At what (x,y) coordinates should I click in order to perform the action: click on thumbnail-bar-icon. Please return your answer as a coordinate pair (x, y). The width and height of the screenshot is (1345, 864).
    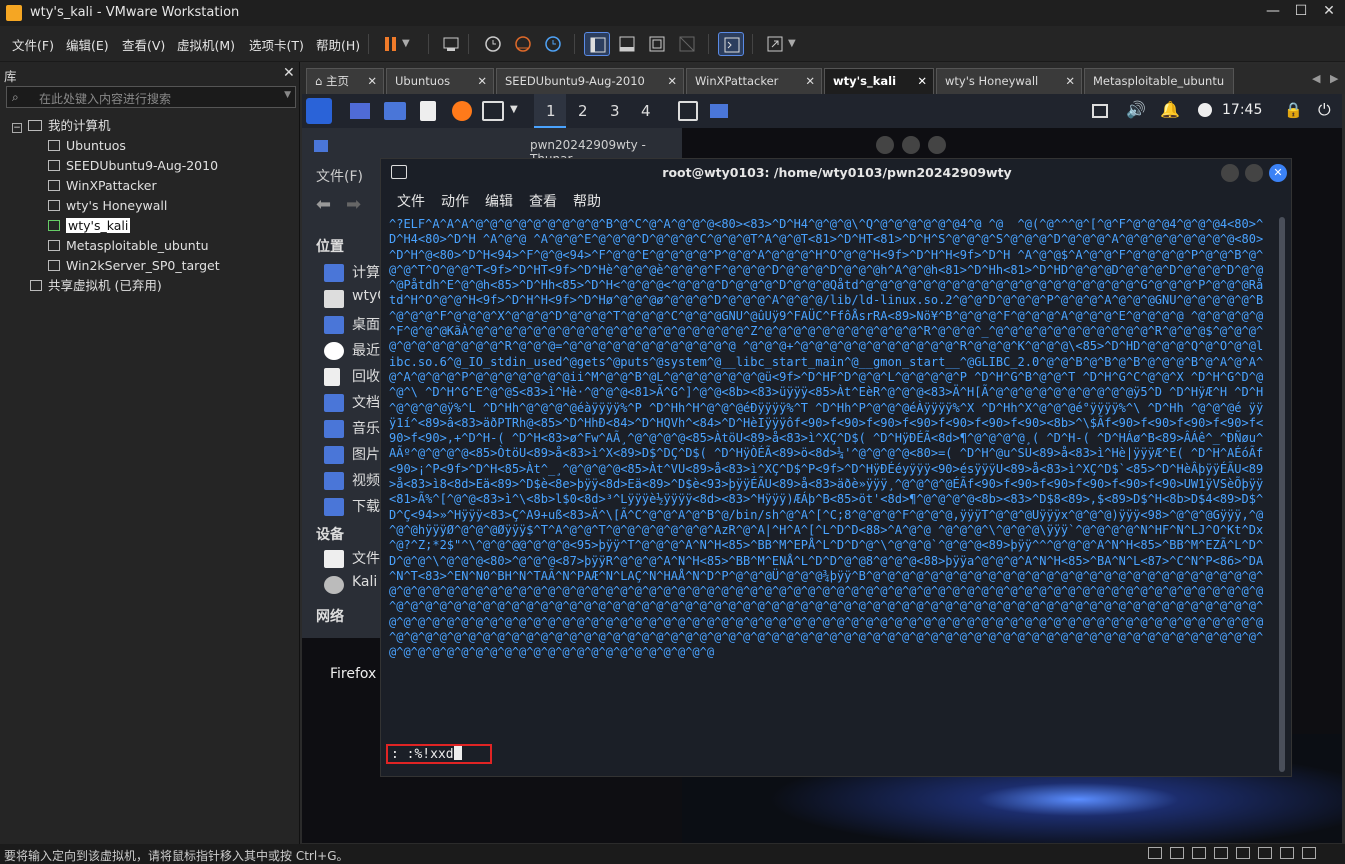
    Looking at the image, I should click on (627, 44).